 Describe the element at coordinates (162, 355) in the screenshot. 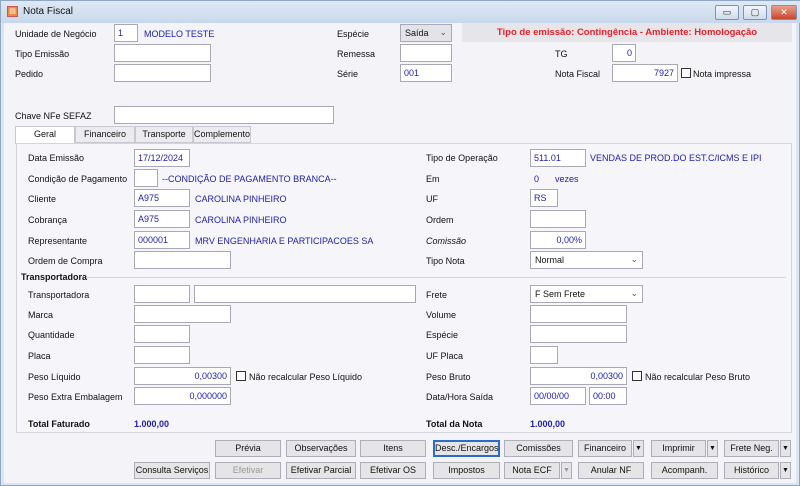

I see `placa-input` at that location.